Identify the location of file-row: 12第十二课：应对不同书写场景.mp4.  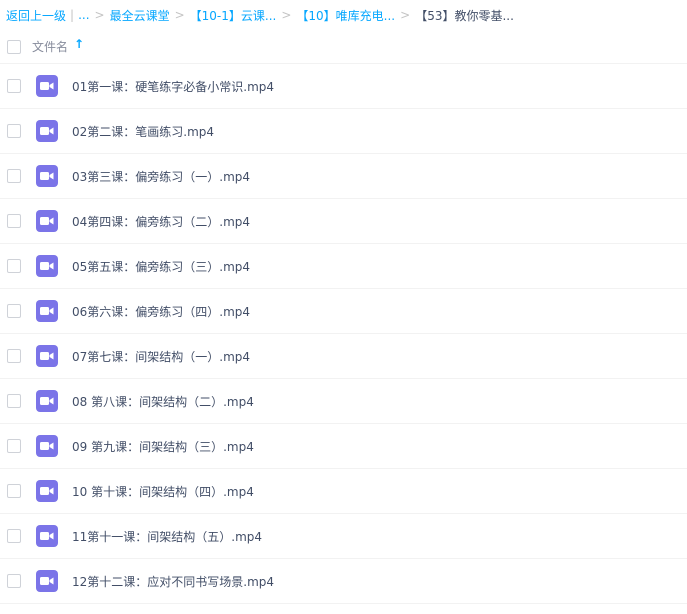
(343, 581).